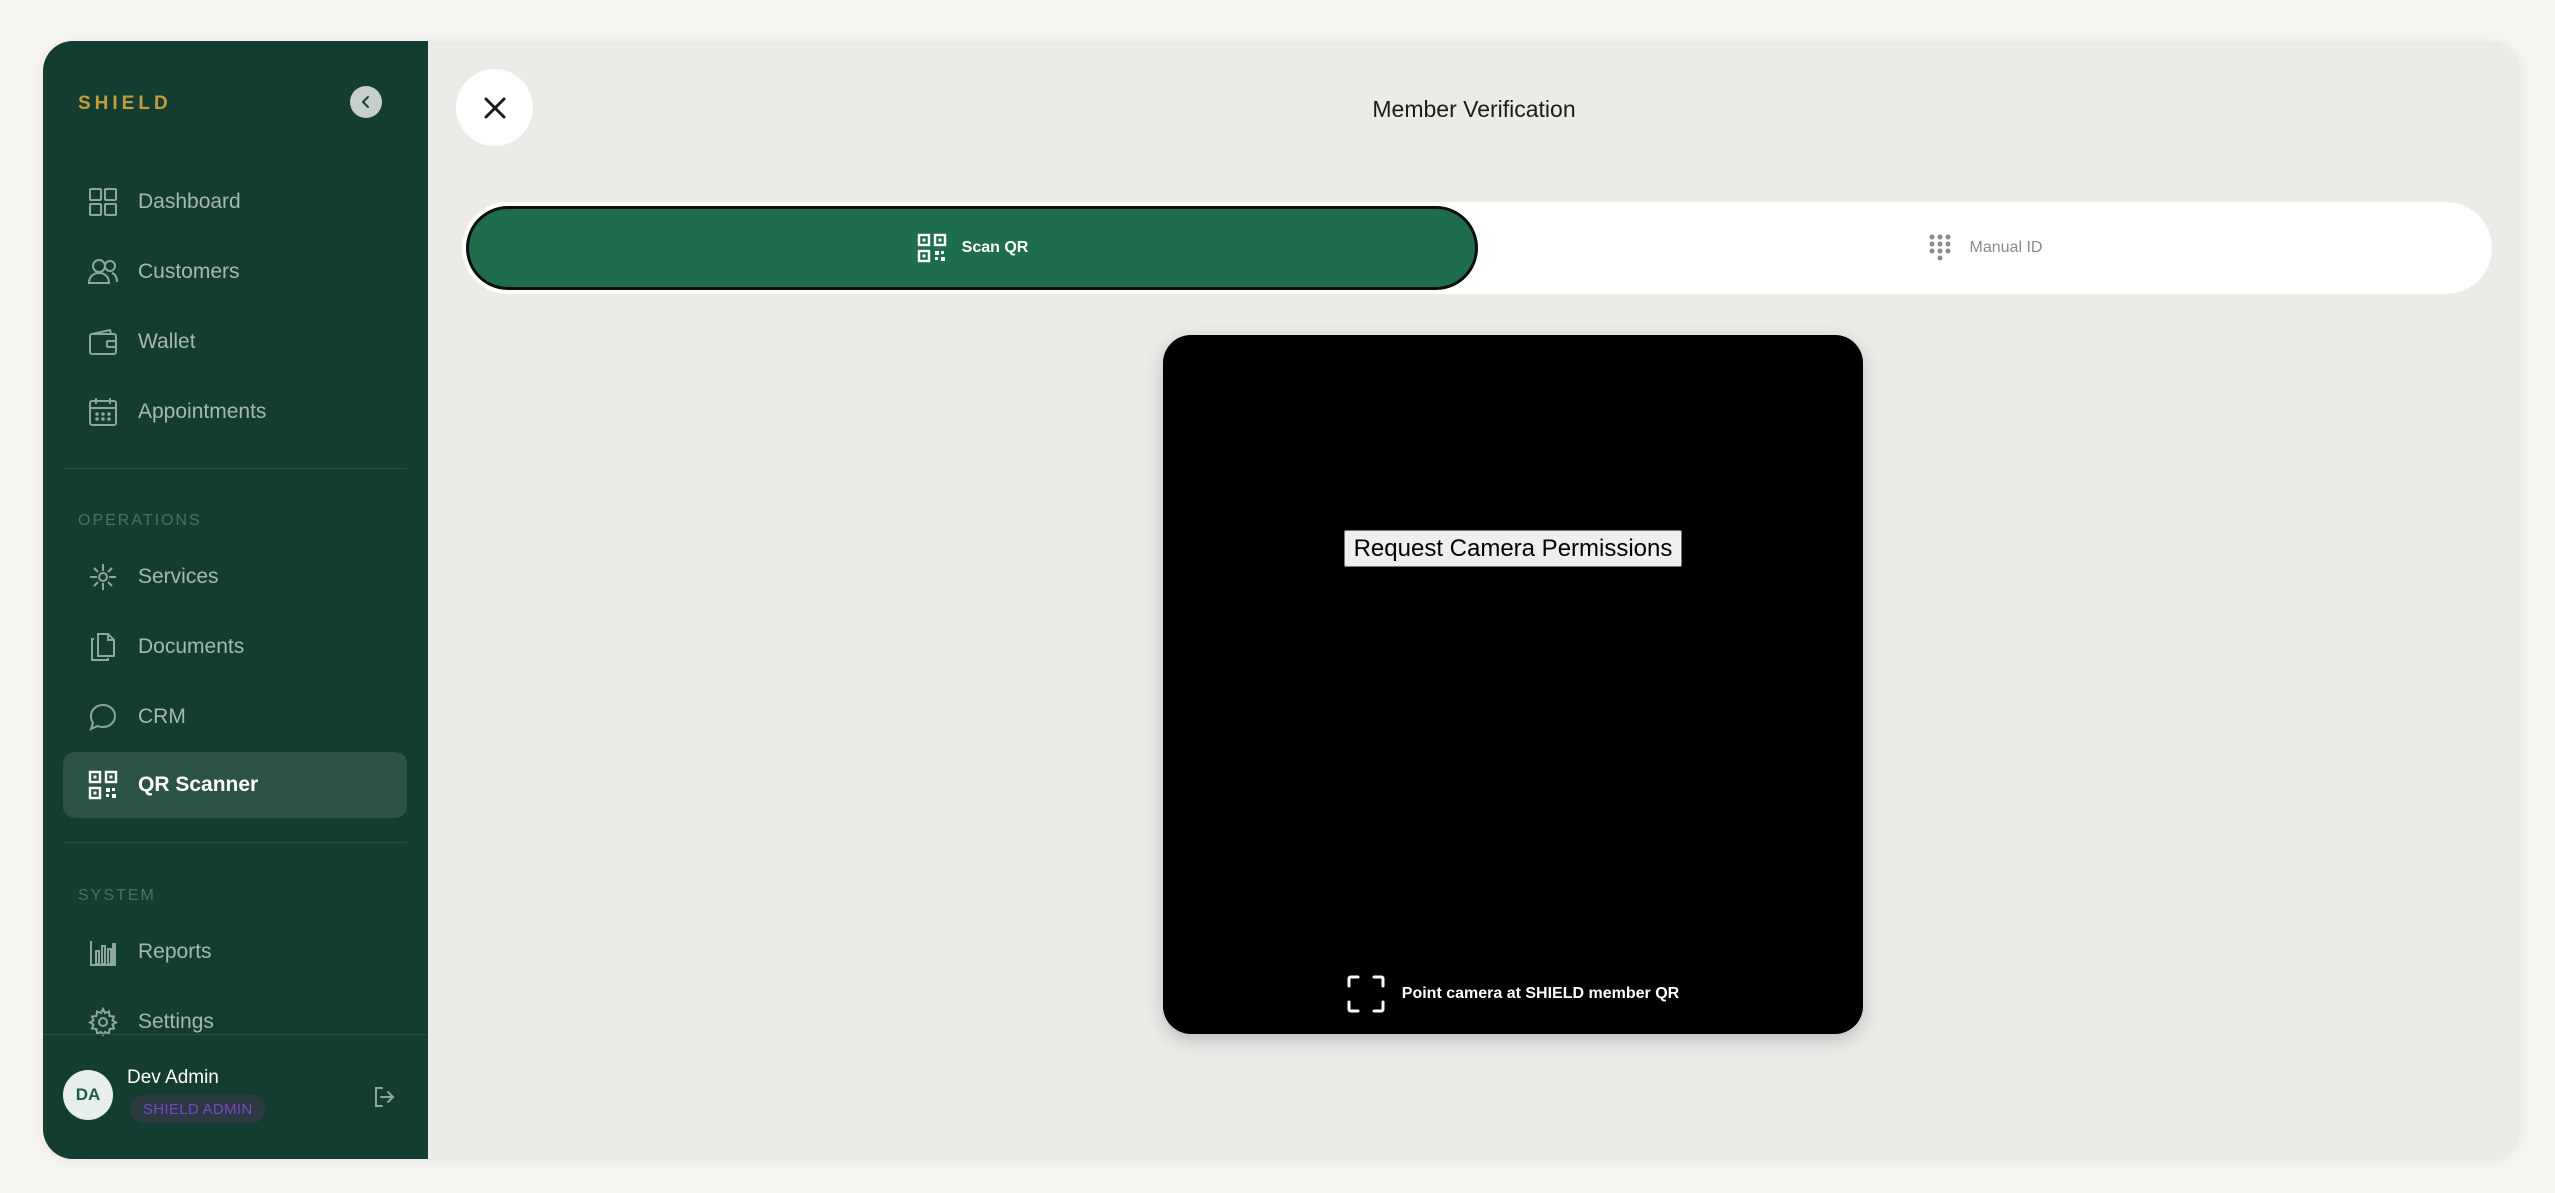 The image size is (2555, 1193). Describe the element at coordinates (103, 647) in the screenshot. I see `documents-icon` at that location.